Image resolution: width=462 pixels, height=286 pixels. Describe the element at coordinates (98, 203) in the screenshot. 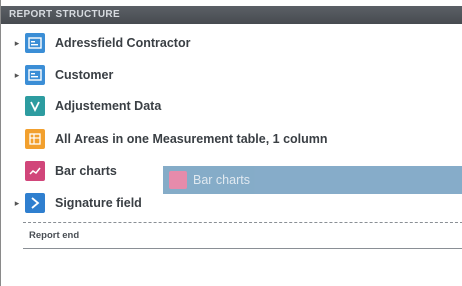

I see `tree-item-label: Signature field` at that location.